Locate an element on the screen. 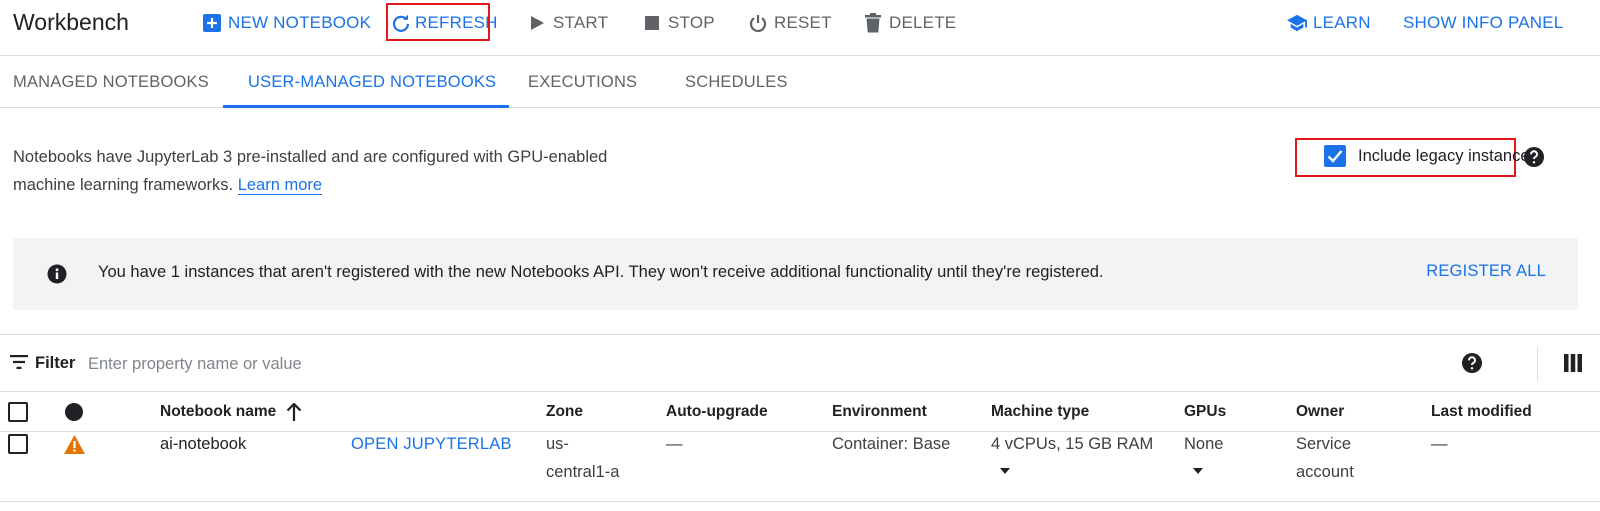  play-icon is located at coordinates (537, 23).